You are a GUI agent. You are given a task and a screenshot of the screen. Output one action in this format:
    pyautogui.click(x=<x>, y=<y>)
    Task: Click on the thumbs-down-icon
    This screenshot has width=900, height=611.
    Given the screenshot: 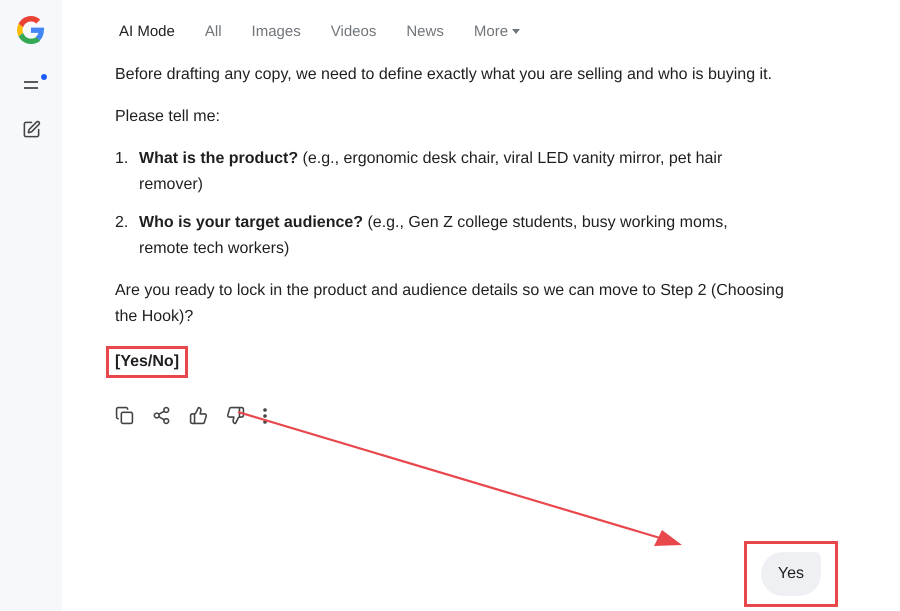 What is the action you would take?
    pyautogui.click(x=235, y=415)
    